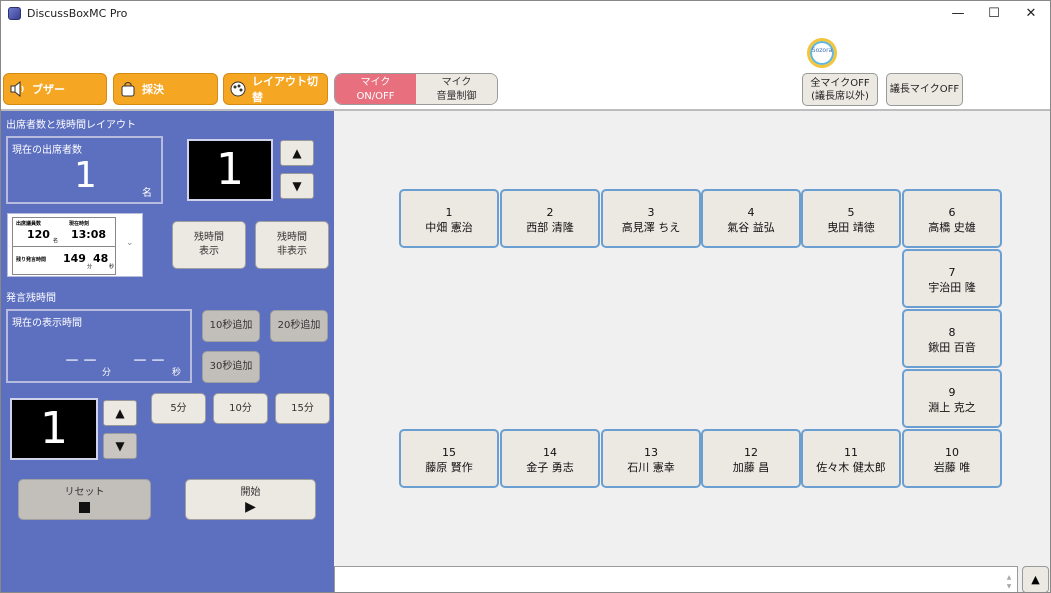  Describe the element at coordinates (822, 53) in the screenshot. I see `sozora-logo: Sozora` at that location.